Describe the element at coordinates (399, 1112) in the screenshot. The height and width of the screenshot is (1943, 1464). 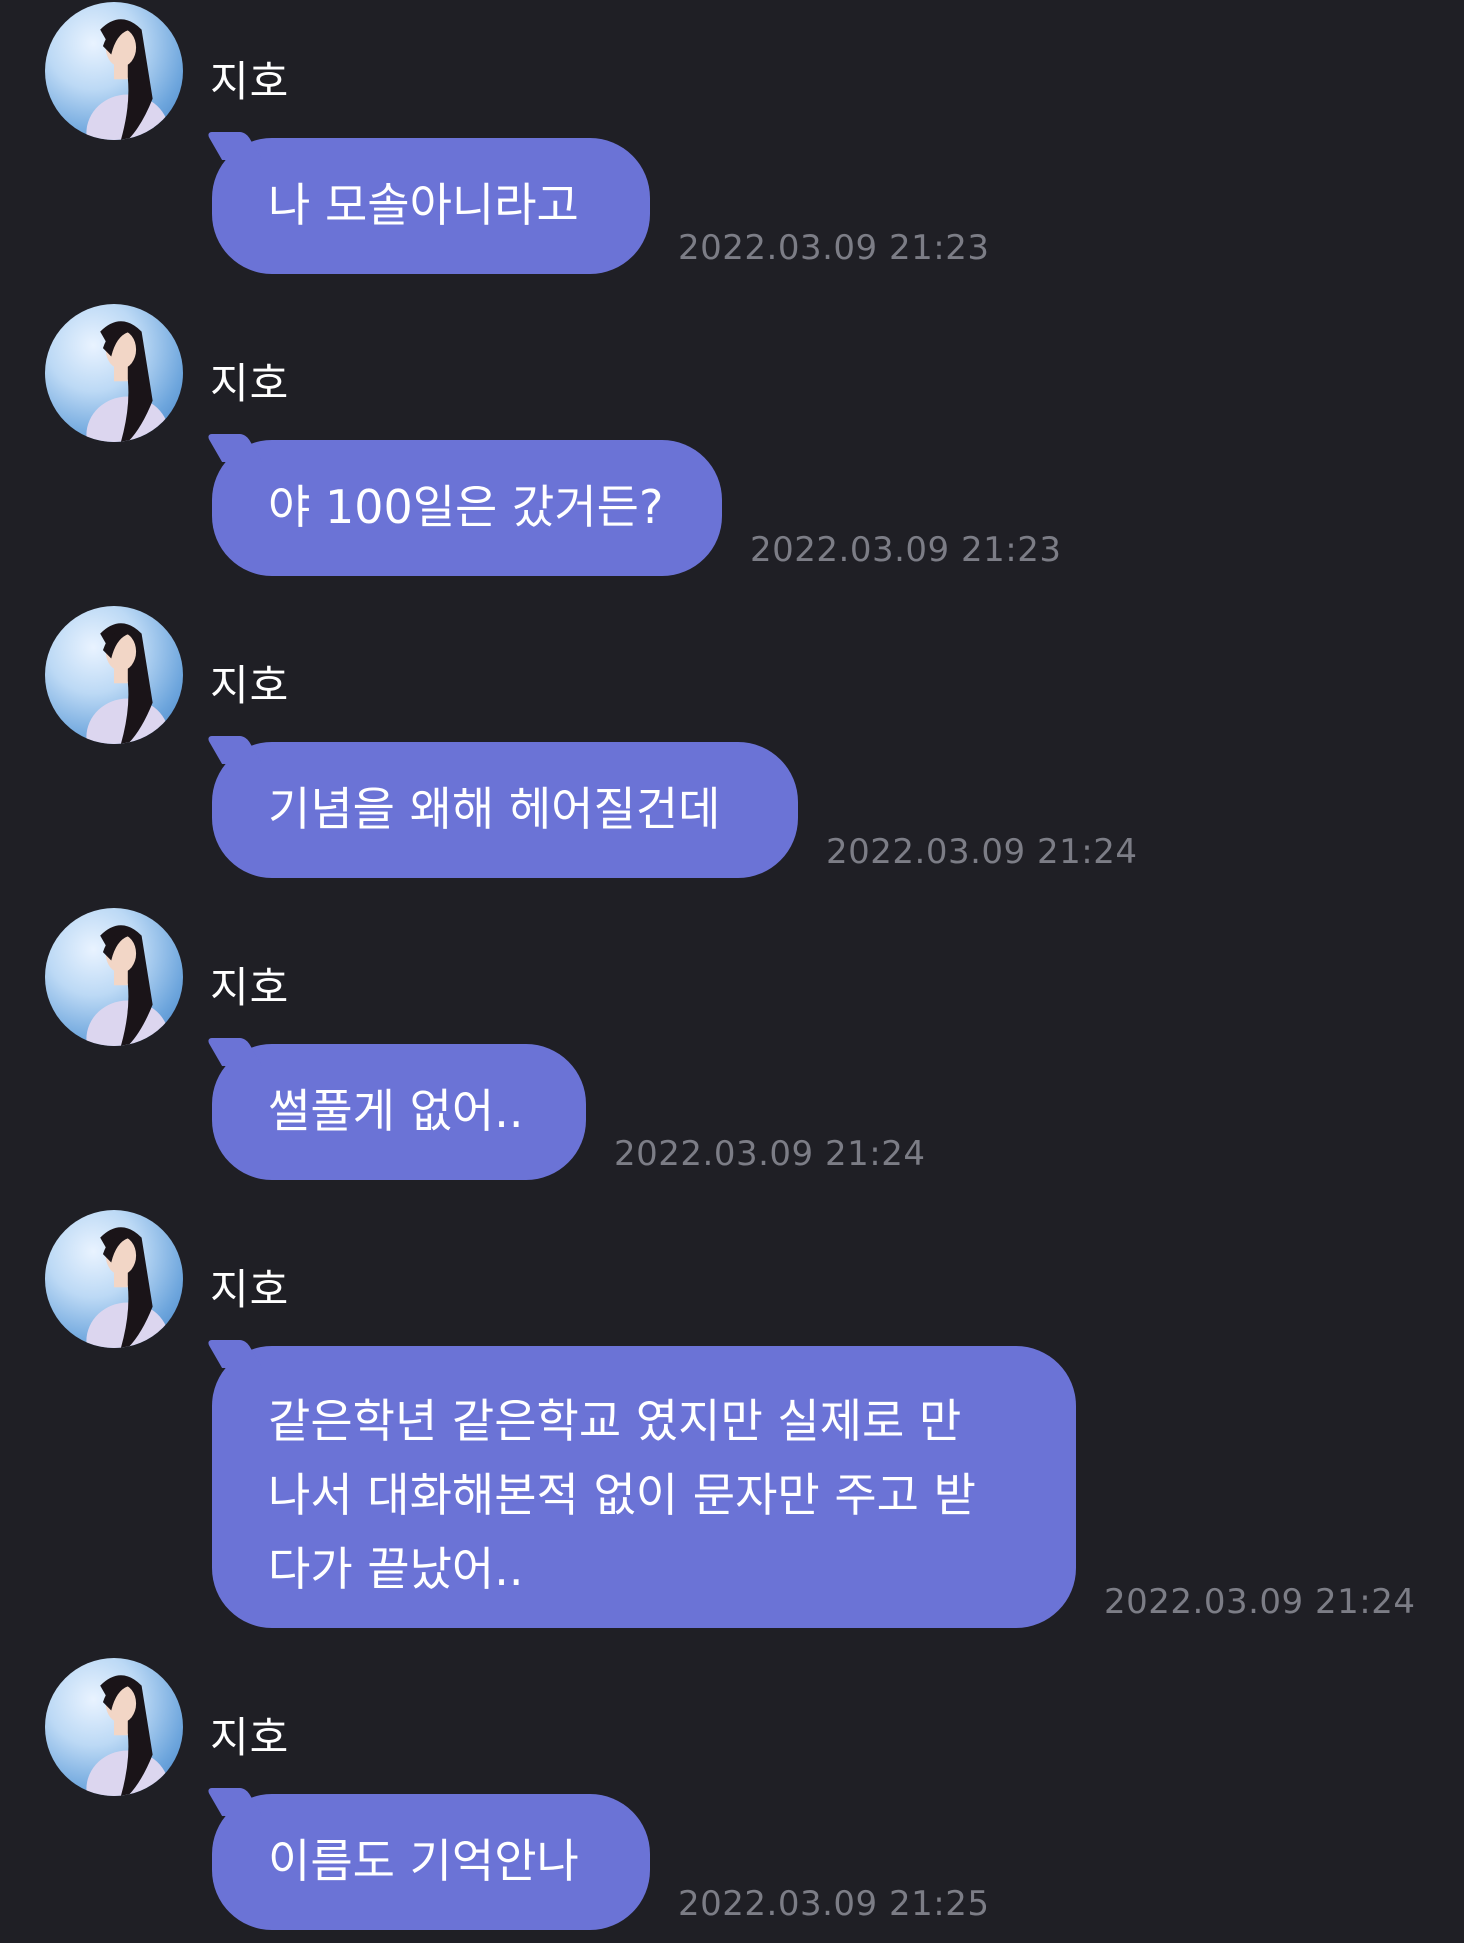
I see `message-bubble: 썰풀게 없어..` at that location.